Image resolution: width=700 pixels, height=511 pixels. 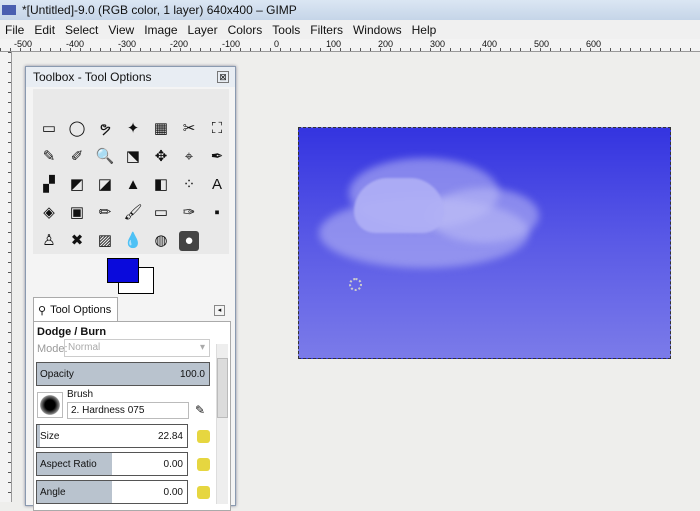 What do you see at coordinates (105, 185) in the screenshot?
I see `tool-button: ◪` at bounding box center [105, 185].